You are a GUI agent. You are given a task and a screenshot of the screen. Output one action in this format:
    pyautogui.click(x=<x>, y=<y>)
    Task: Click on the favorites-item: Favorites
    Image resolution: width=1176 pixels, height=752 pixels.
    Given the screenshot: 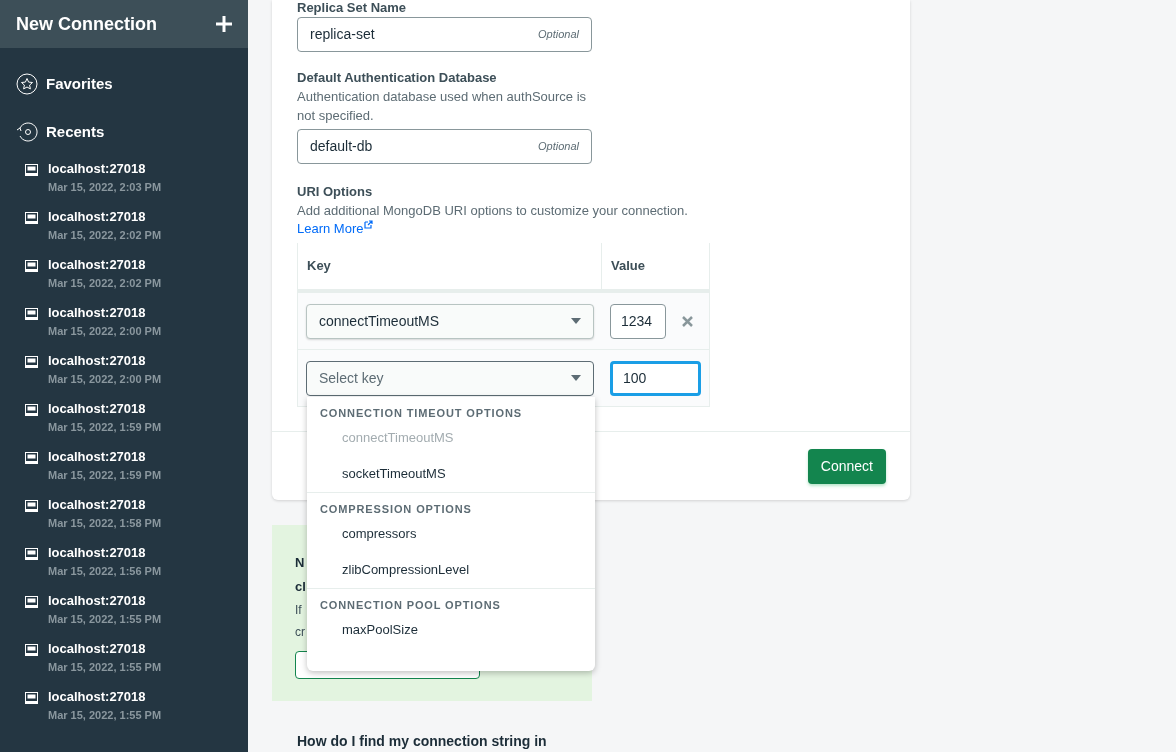 What is the action you would take?
    pyautogui.click(x=124, y=84)
    